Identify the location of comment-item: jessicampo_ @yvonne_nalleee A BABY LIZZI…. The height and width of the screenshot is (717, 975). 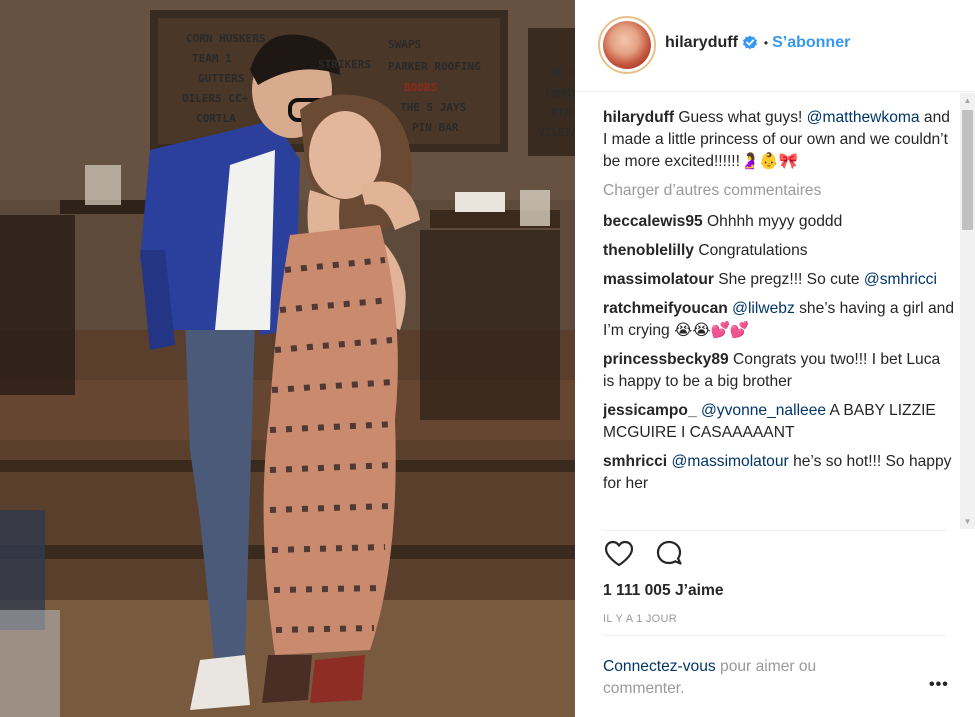
(779, 422).